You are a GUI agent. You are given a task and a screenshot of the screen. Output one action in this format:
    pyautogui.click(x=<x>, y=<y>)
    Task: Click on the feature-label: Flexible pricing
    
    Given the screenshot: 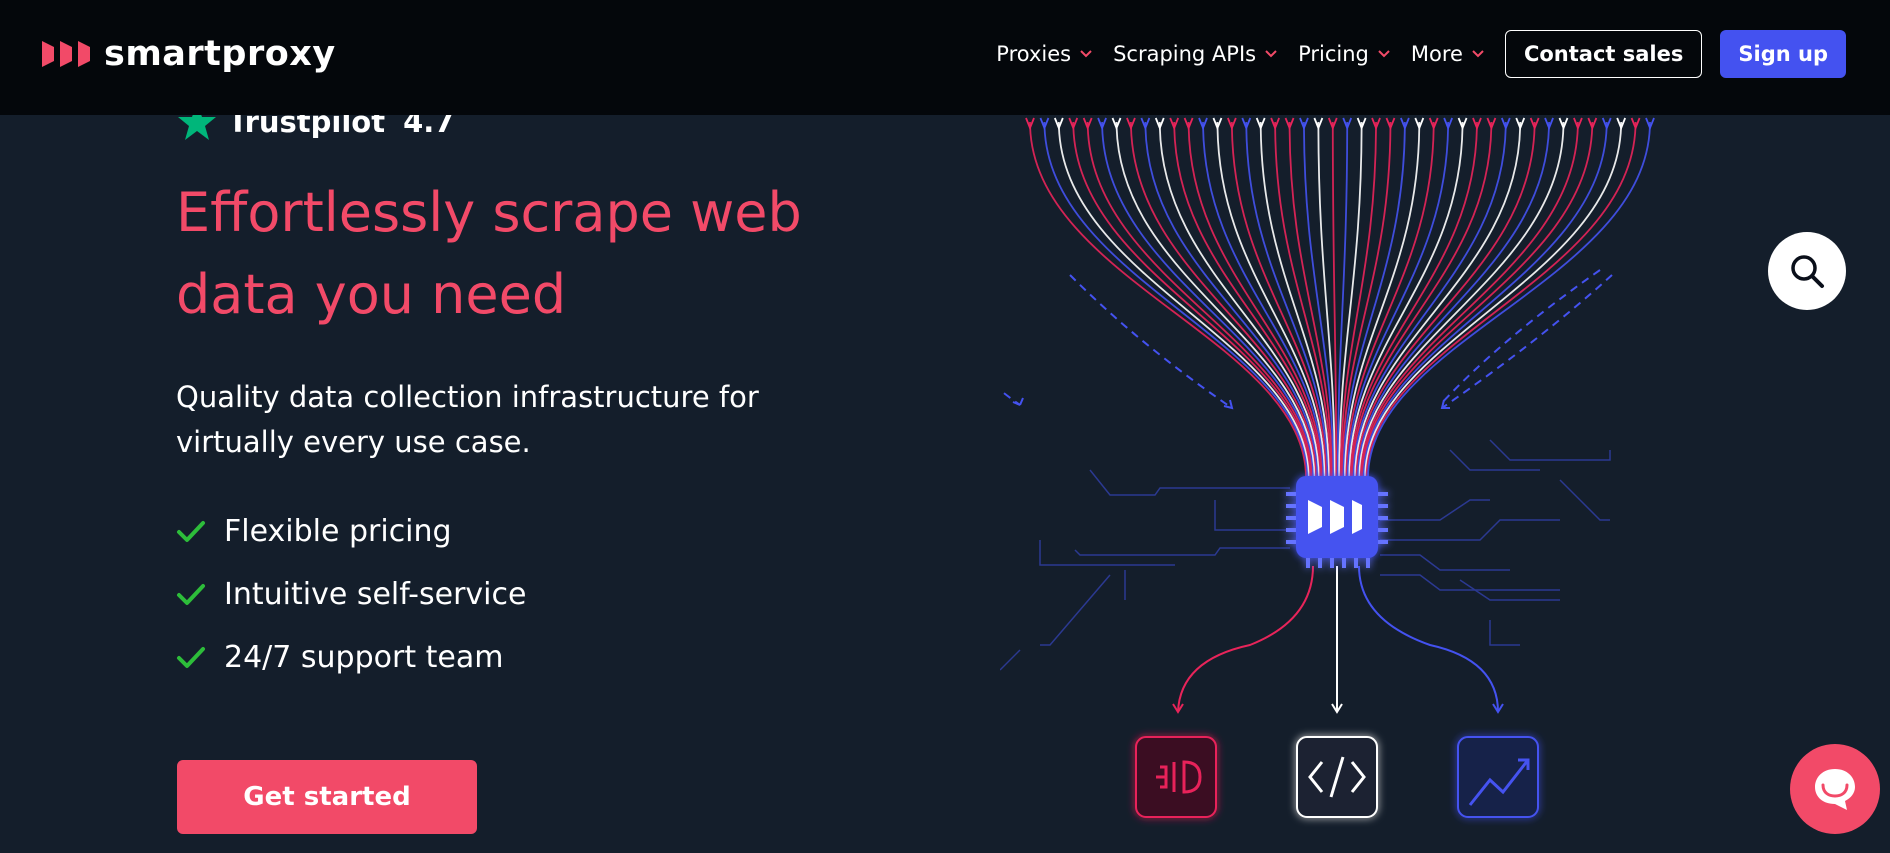 What is the action you would take?
    pyautogui.click(x=338, y=531)
    